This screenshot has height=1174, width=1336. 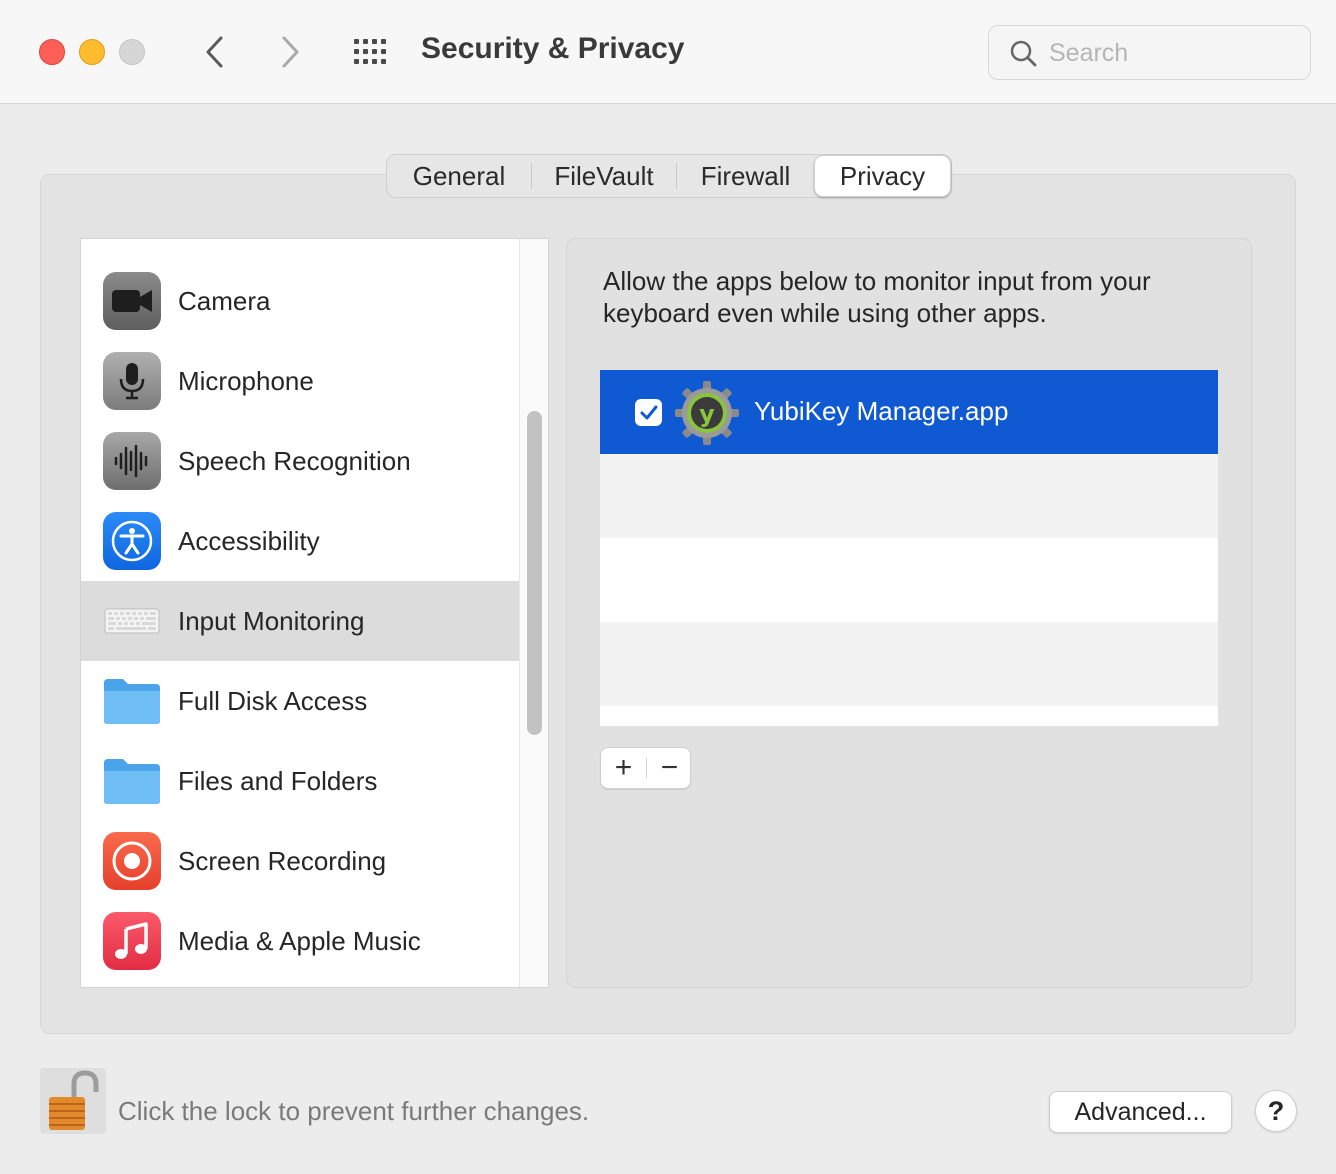 I want to click on sidebar-item-files-and-folders: Files and Folders, so click(x=300, y=781).